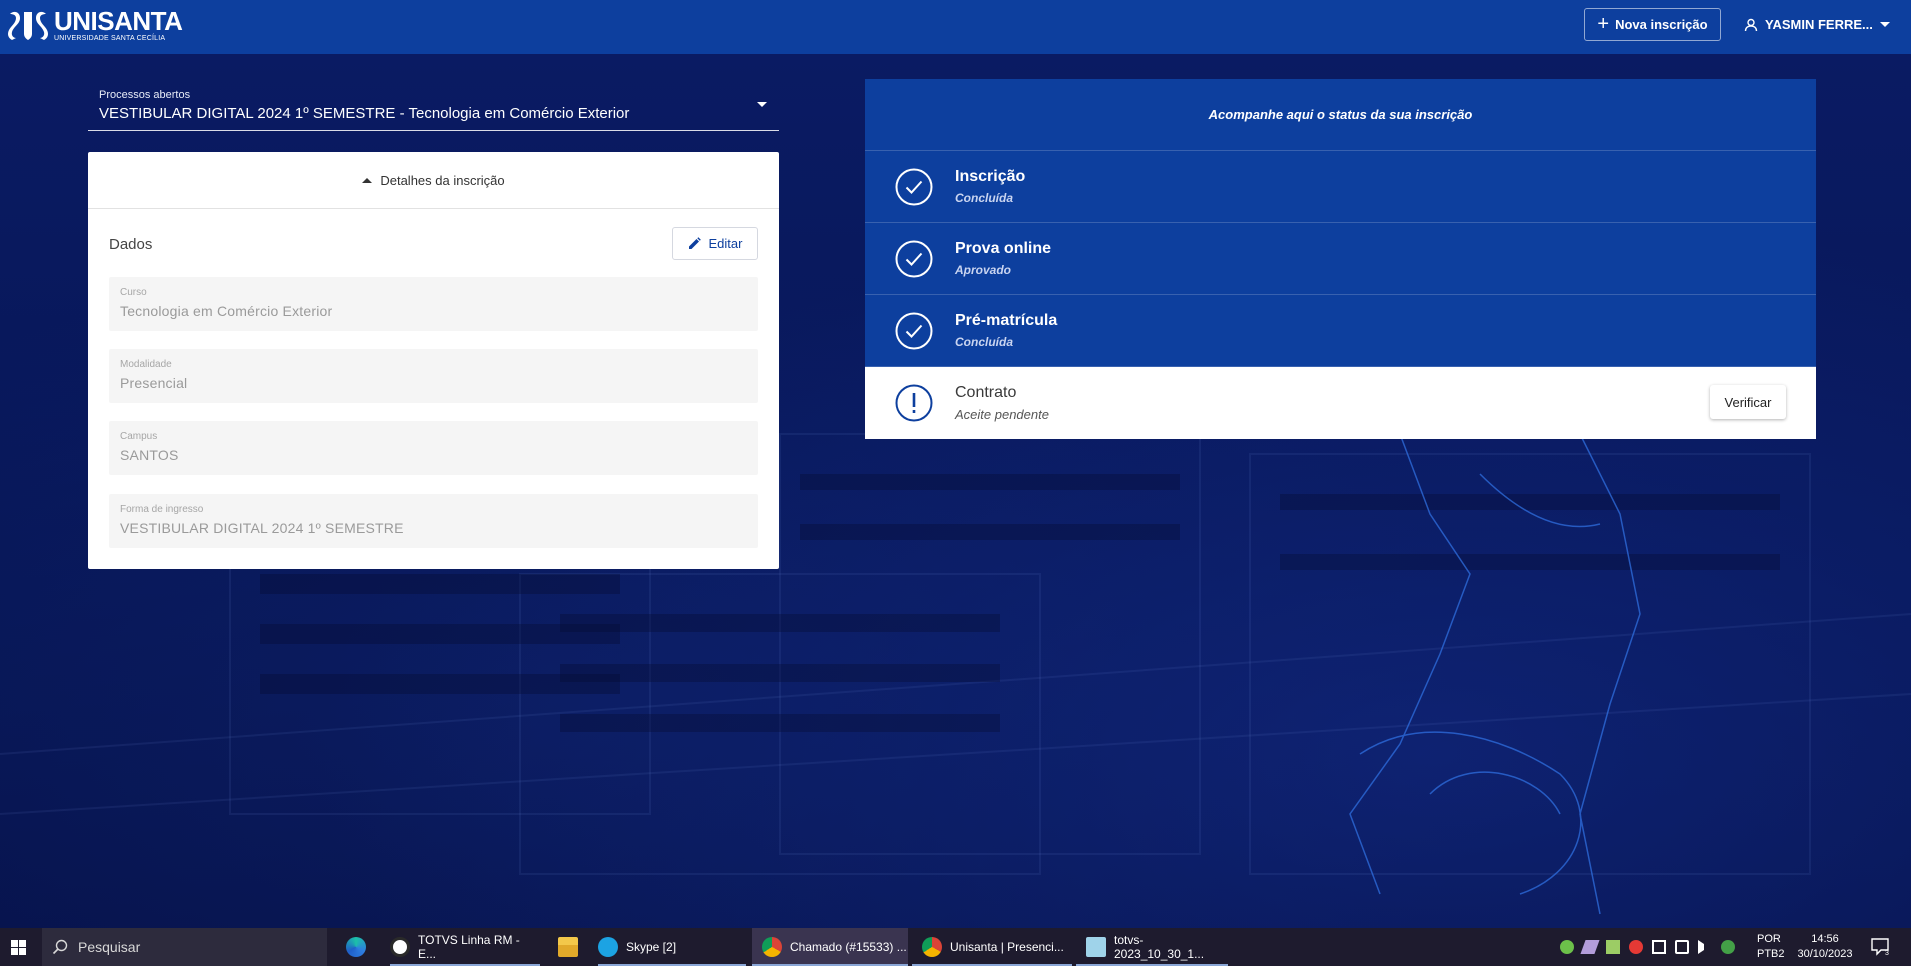  What do you see at coordinates (145, 95) in the screenshot?
I see `process-select-label: Processos abertos` at bounding box center [145, 95].